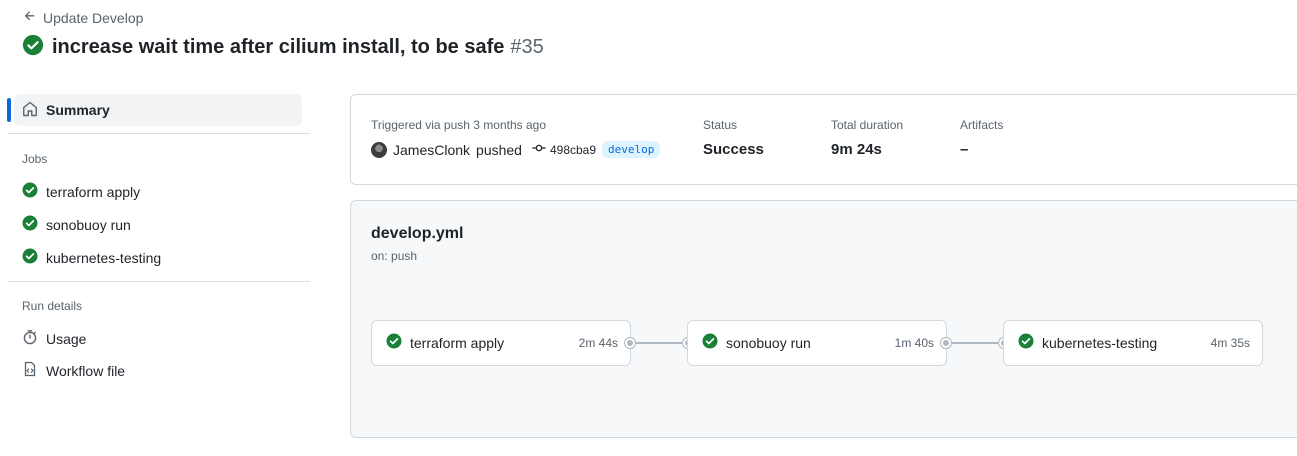  I want to click on sidebar-item-terraform-apply: terraform apply, so click(81, 191).